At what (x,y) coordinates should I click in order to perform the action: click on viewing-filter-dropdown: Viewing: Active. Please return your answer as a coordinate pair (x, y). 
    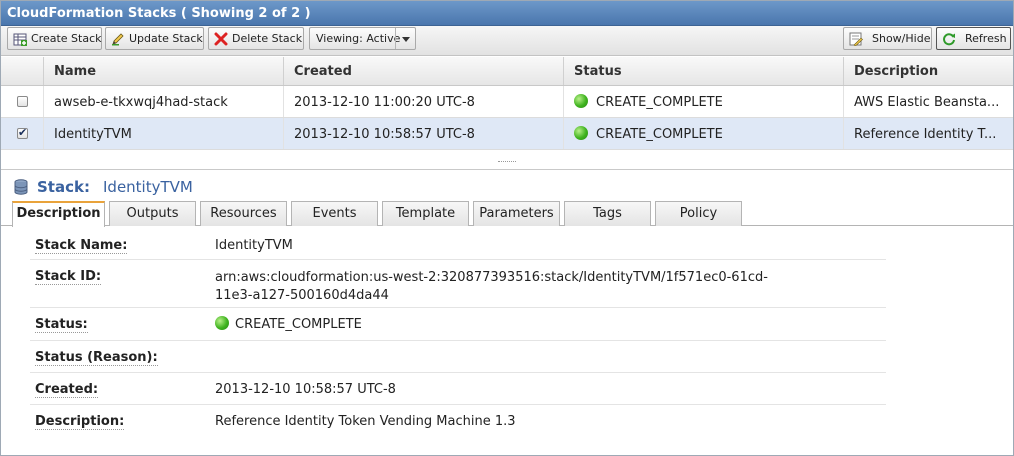
    Looking at the image, I should click on (362, 38).